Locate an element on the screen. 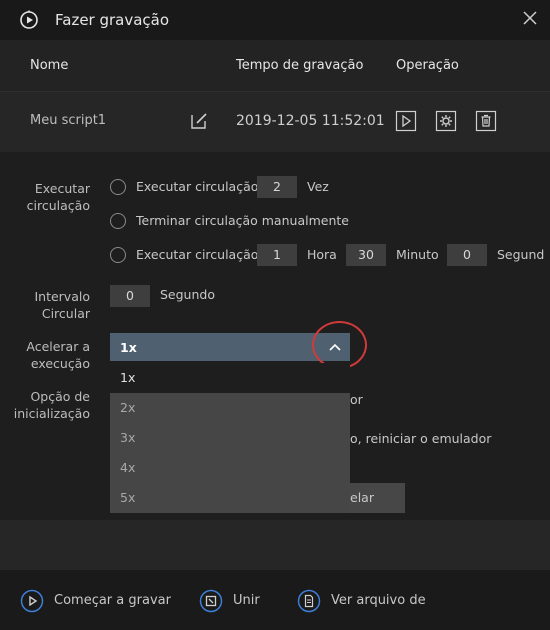 Image resolution: width=550 pixels, height=630 pixels. play-record-icon is located at coordinates (29, 19).